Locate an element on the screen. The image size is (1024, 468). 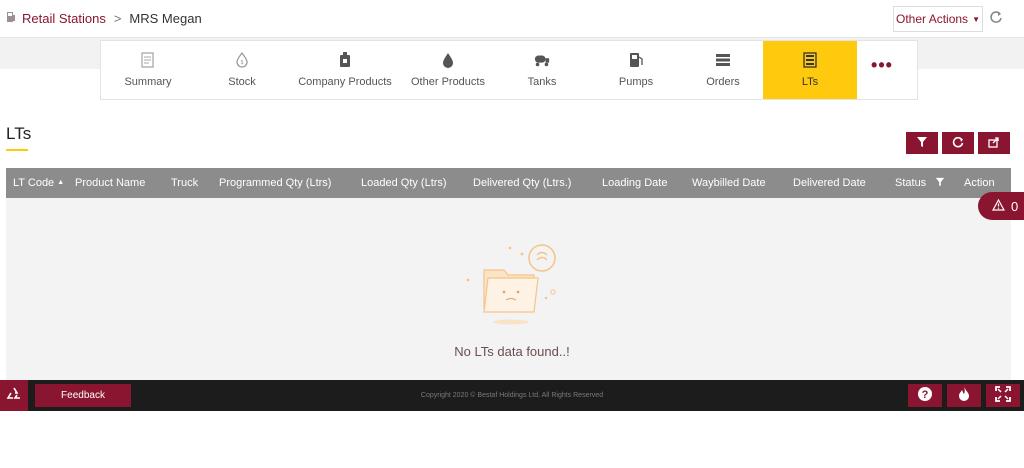
station-icon is located at coordinates (11, 18).